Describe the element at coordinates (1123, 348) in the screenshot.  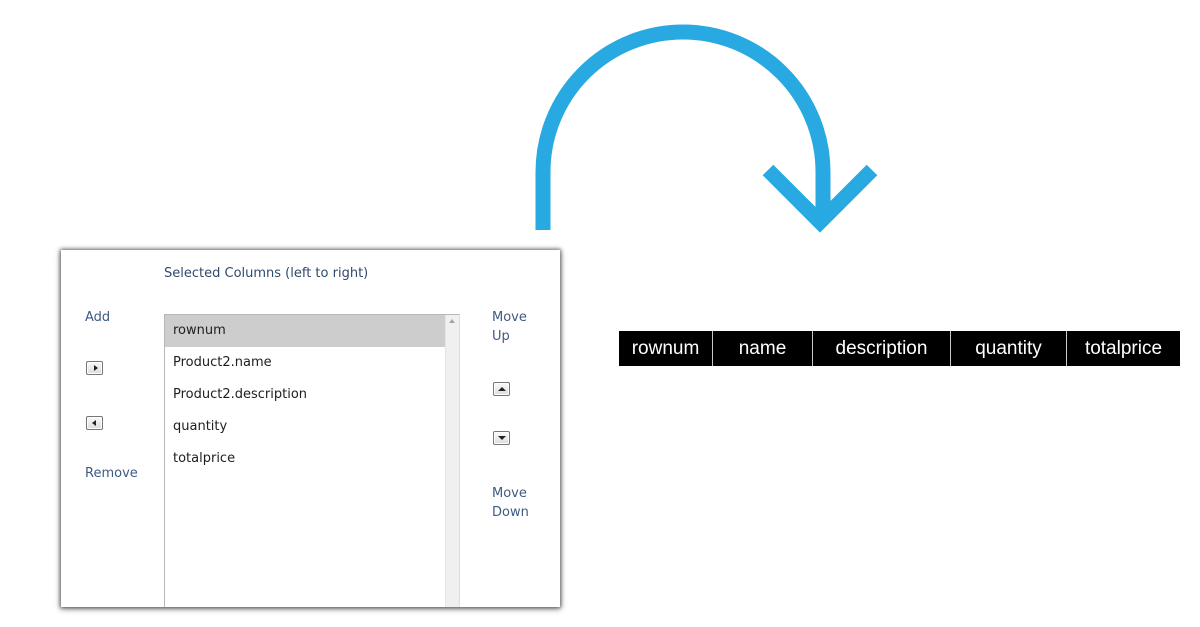
I see `result-header-cell: totalprice` at that location.